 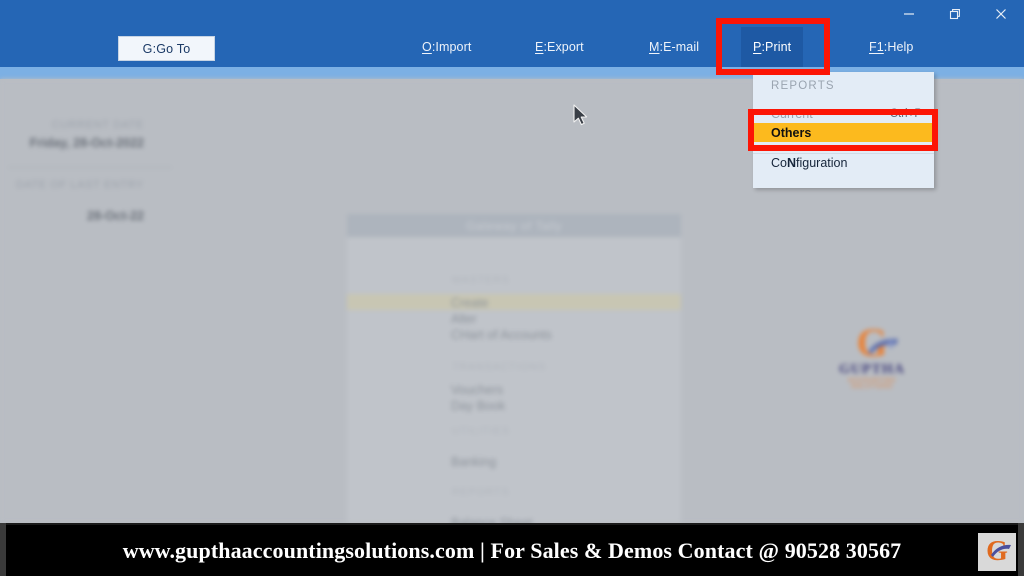 I want to click on menu-item-label: E-mail, so click(x=681, y=47).